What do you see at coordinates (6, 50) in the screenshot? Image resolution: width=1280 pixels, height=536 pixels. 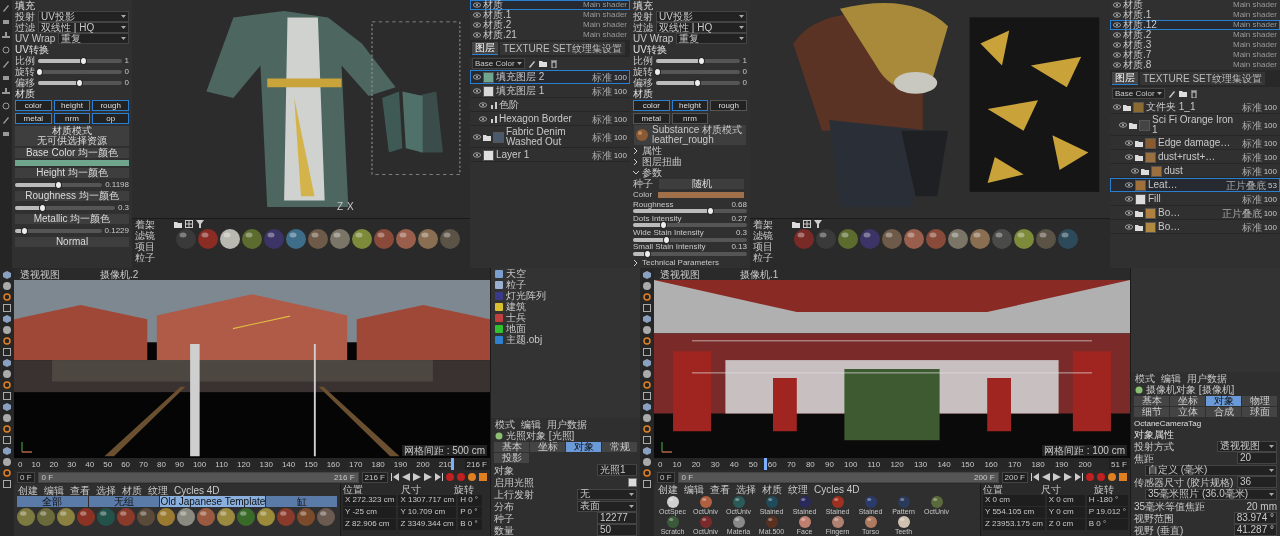 I see `circle-icon` at bounding box center [6, 50].